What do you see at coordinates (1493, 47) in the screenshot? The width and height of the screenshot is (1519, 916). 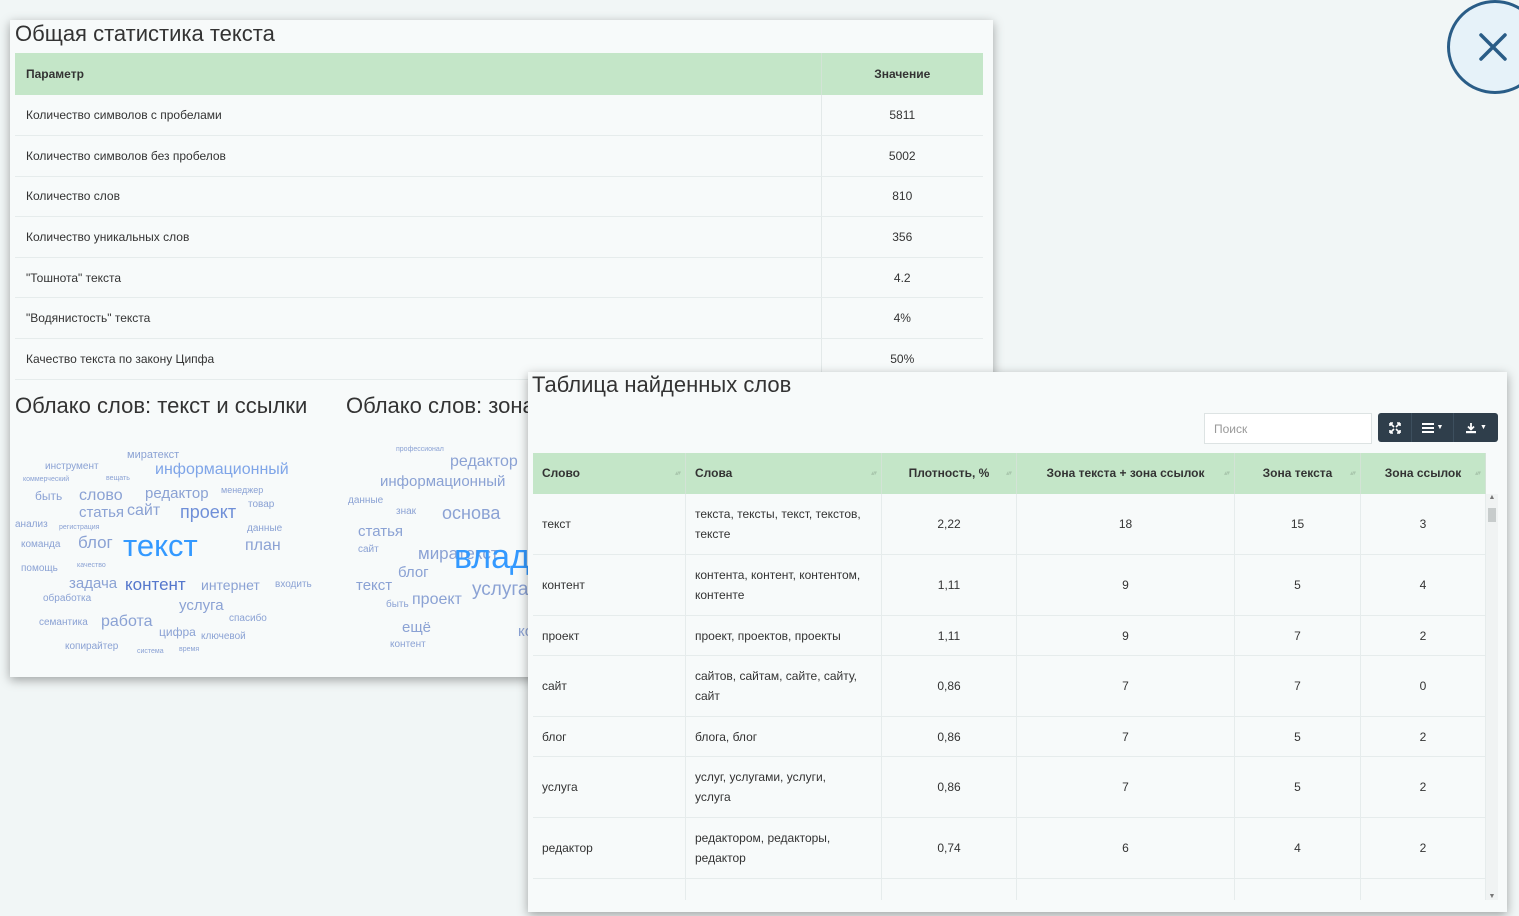 I see `close-icon` at bounding box center [1493, 47].